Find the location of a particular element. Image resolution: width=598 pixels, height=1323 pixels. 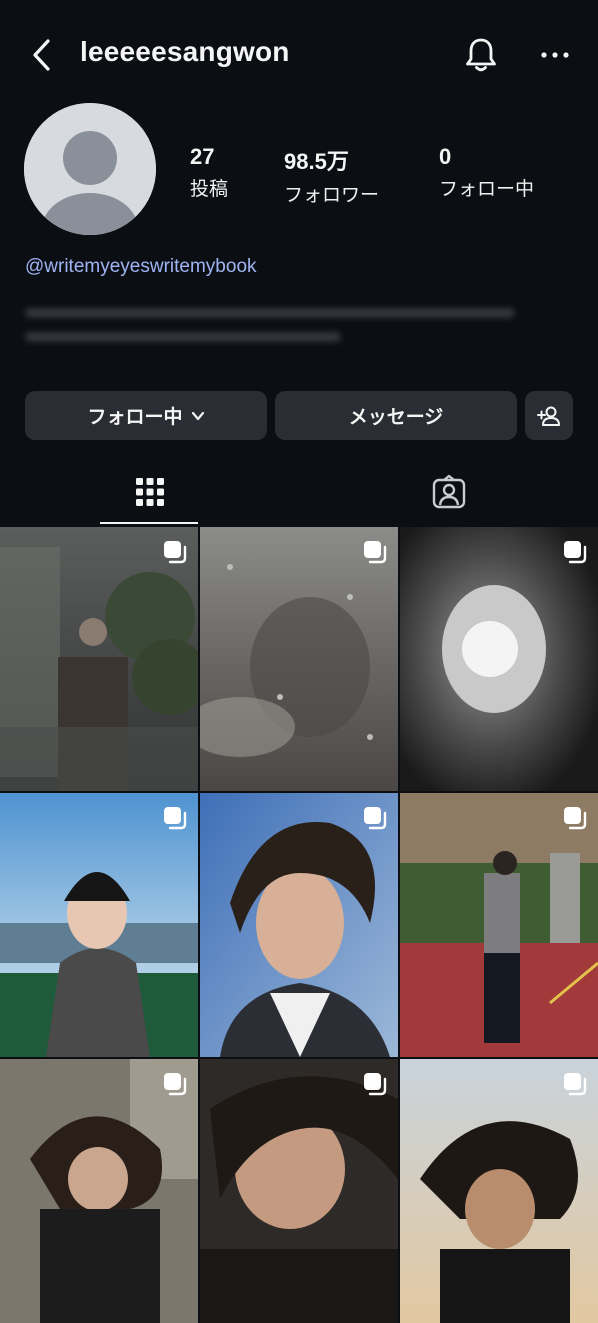

post-7-image is located at coordinates (99, 1191).